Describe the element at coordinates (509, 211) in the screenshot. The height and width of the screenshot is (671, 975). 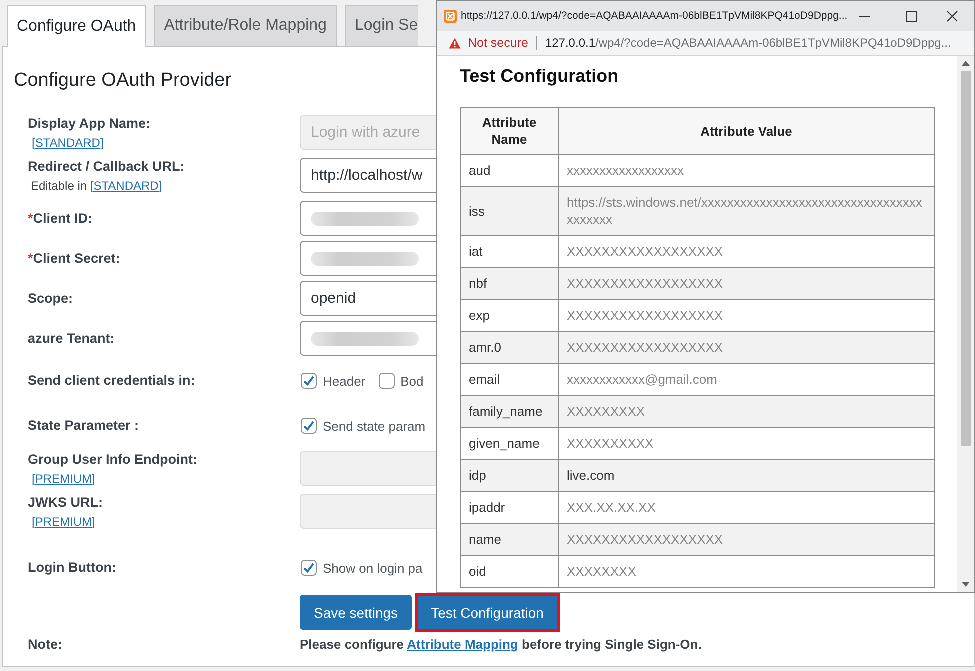
I see `attribute-name-cell: iss` at that location.